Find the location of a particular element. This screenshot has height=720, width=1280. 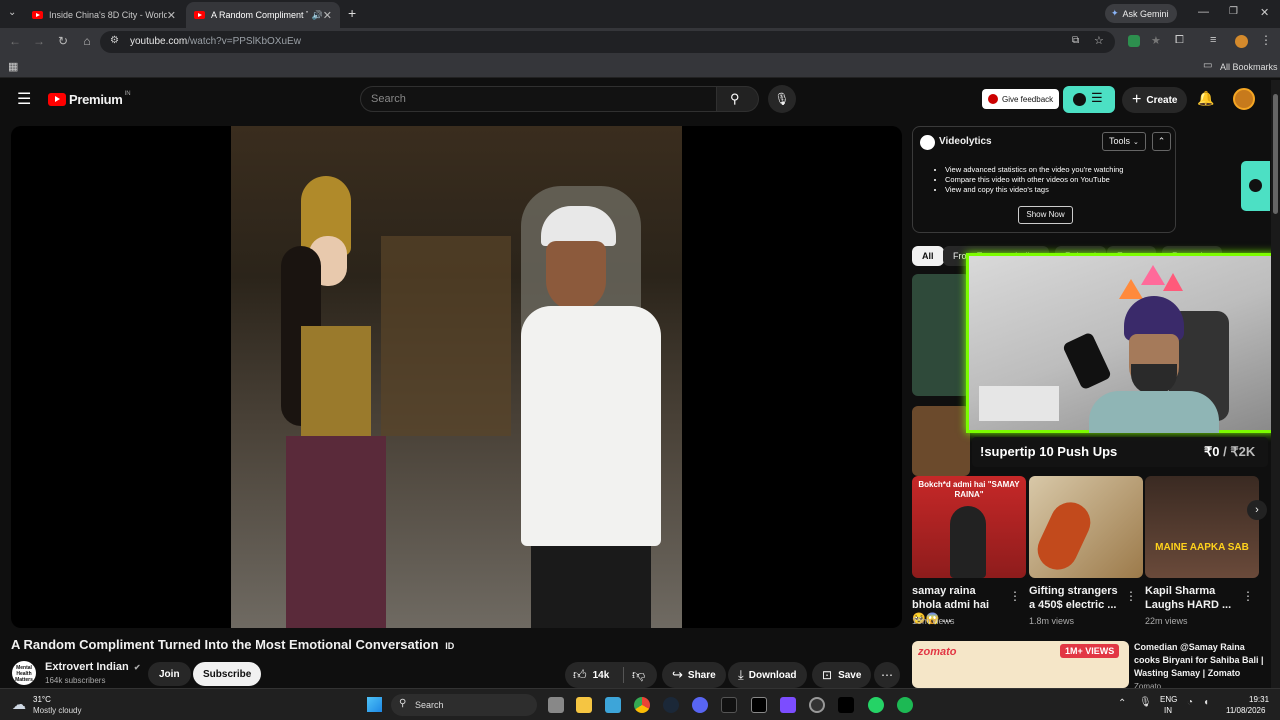

forward-arrow-icon: → is located at coordinates (39, 41).